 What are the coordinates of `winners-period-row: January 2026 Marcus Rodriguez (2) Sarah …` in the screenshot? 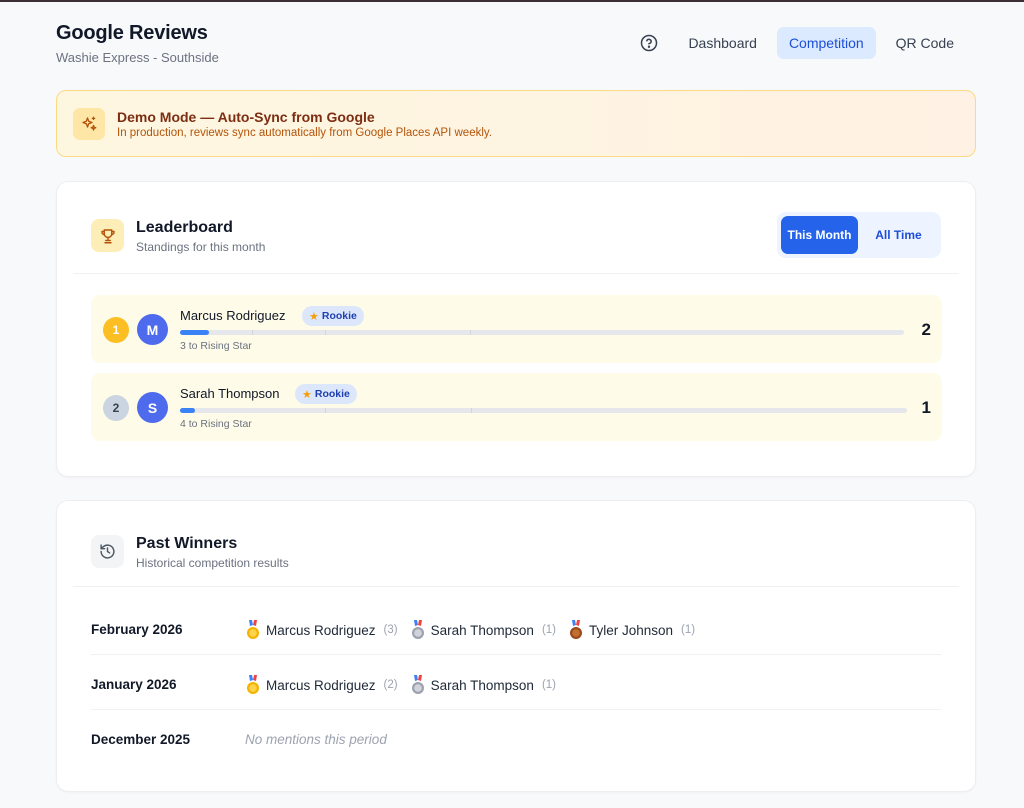 It's located at (516, 685).